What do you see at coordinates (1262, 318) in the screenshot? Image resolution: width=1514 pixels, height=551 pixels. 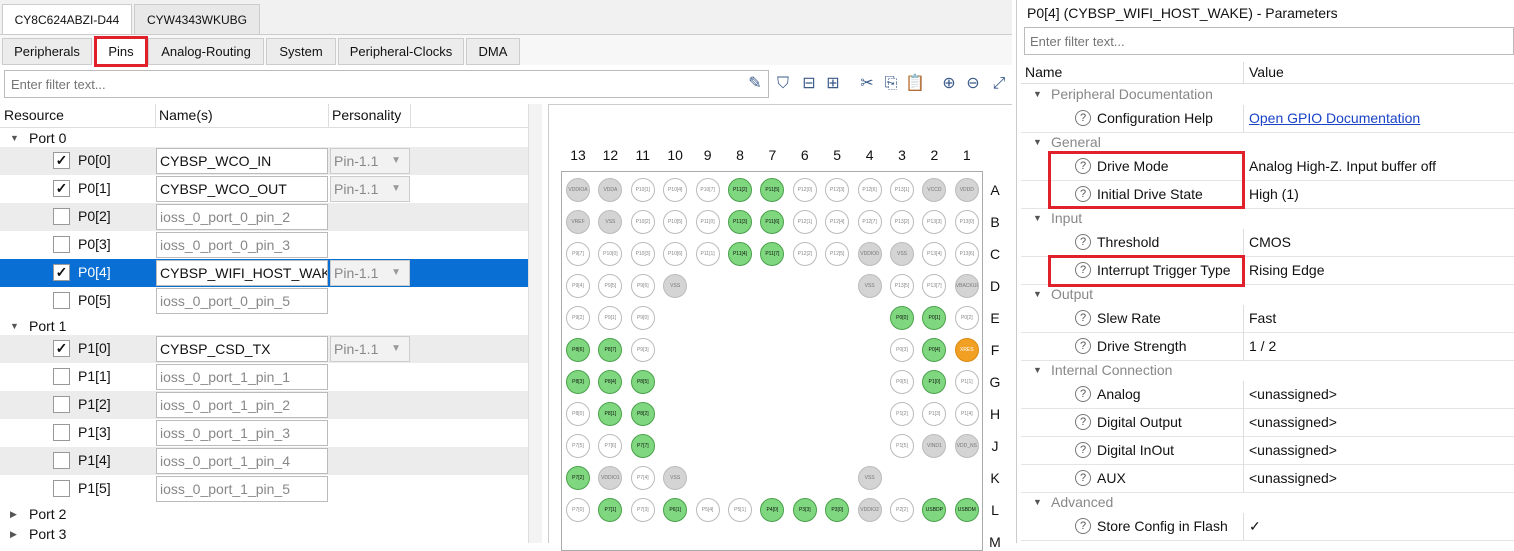 I see `parameter-value: Fast` at bounding box center [1262, 318].